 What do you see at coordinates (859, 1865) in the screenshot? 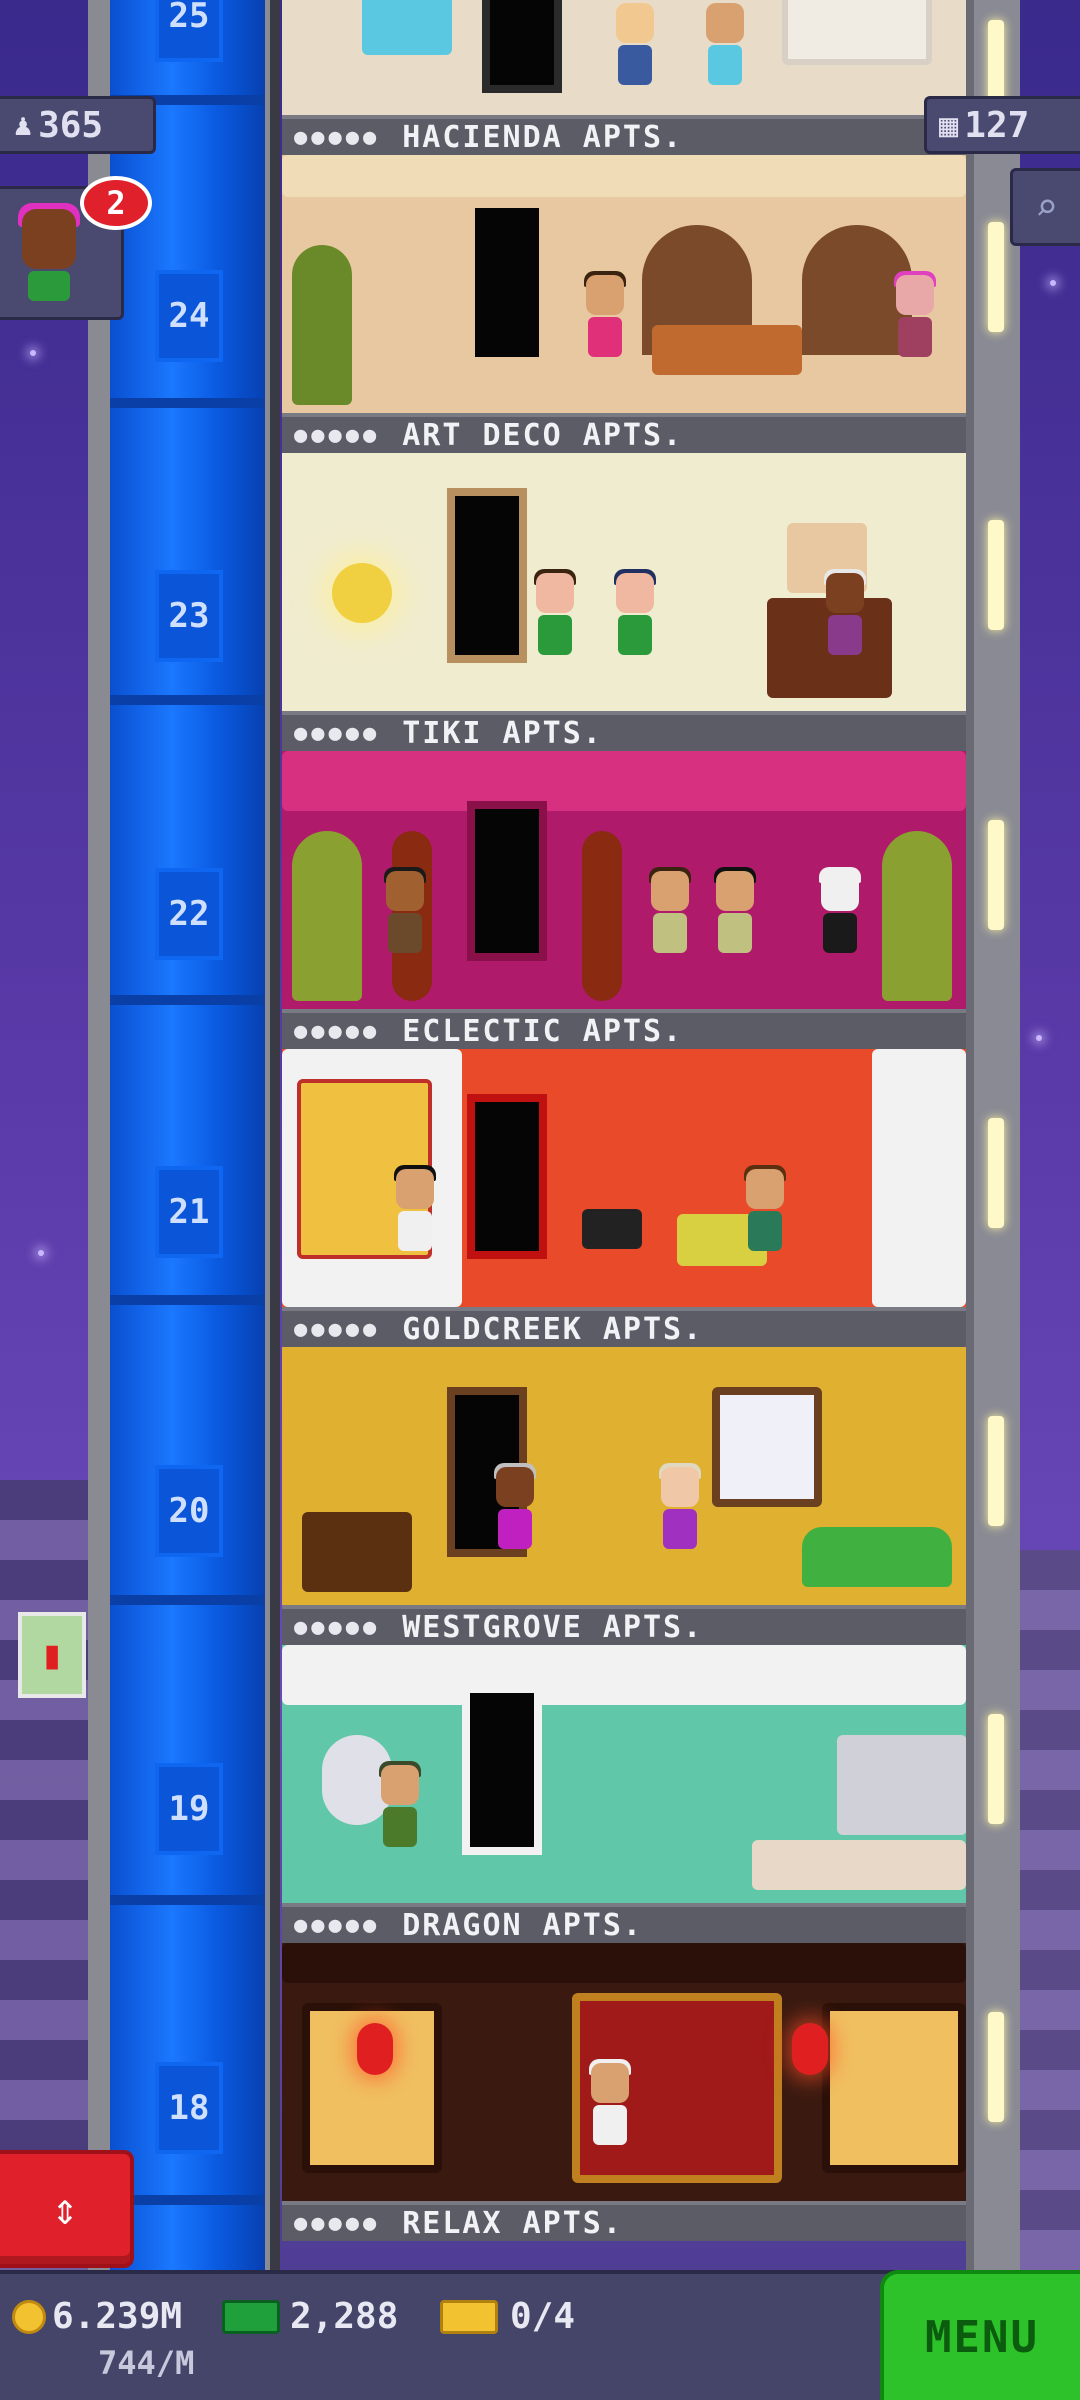
I see `kitchen-counter` at bounding box center [859, 1865].